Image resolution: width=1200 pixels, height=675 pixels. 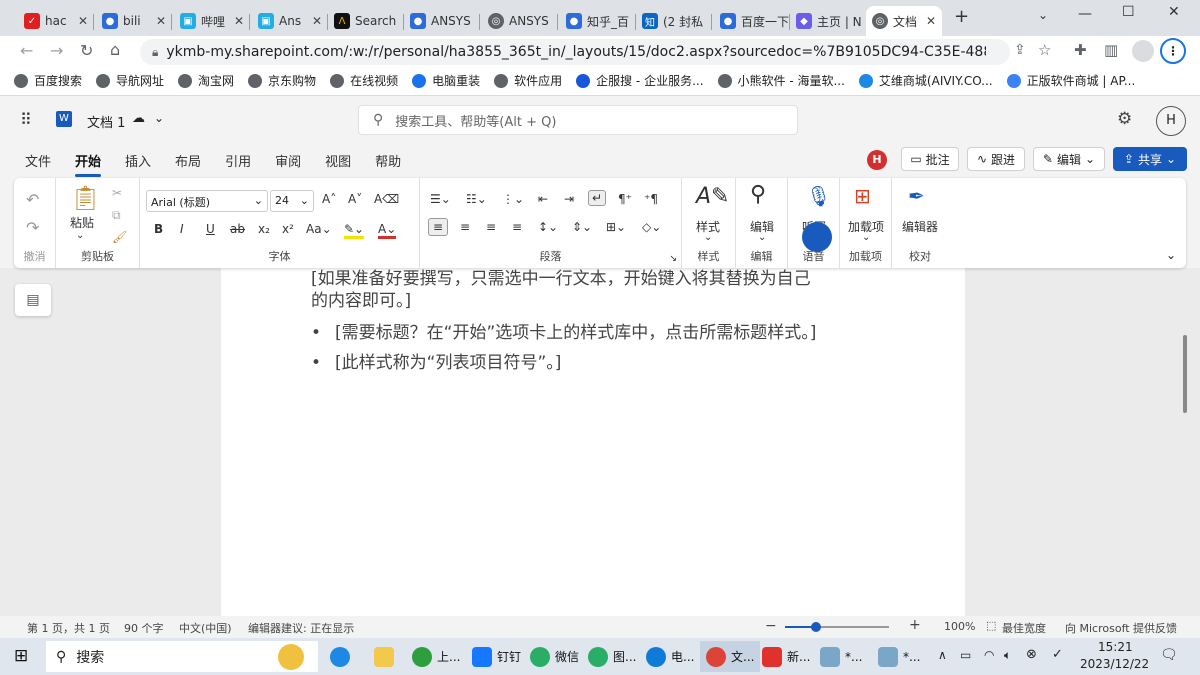 I want to click on italic-icon: I, so click(x=182, y=229).